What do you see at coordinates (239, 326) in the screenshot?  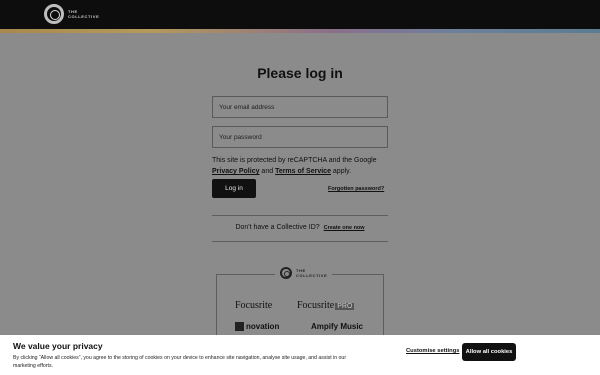 I see `novation-icon` at bounding box center [239, 326].